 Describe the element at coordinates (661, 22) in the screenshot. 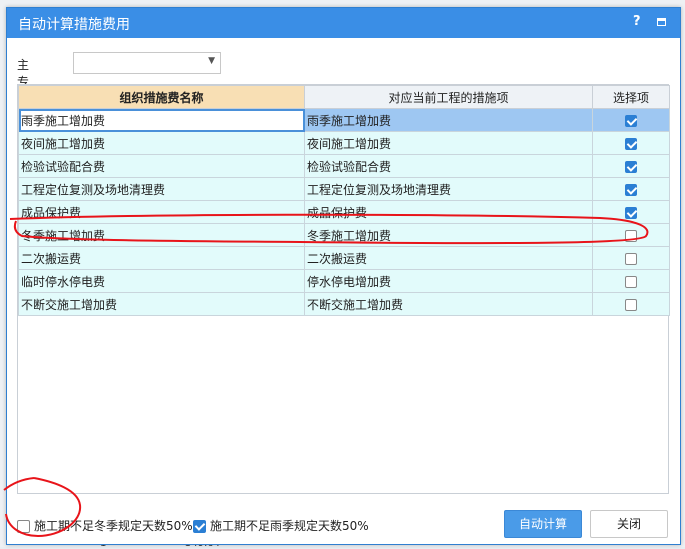

I see `maximize-icon` at that location.